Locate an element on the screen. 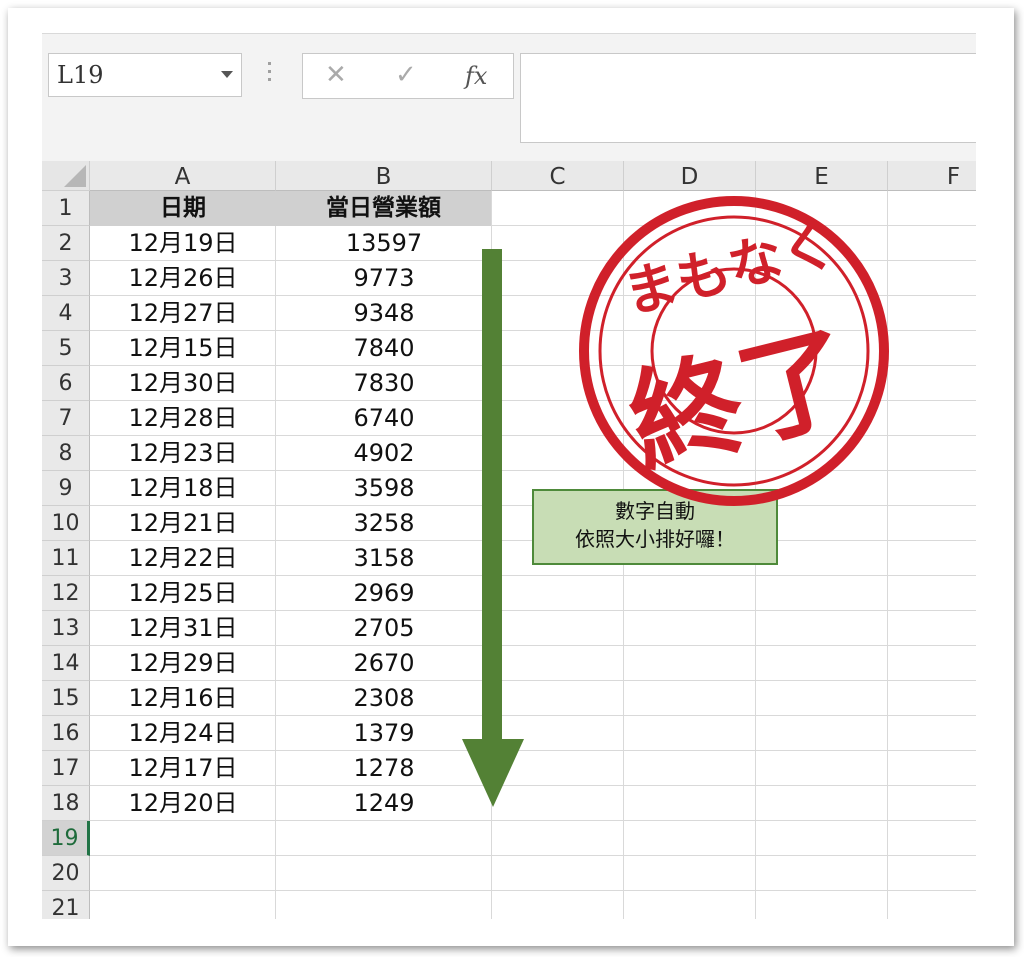 This screenshot has width=1024, height=957. cell-sales: 2705 is located at coordinates (384, 628).